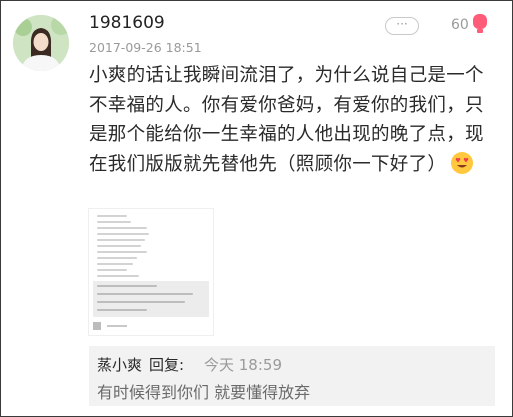 Image resolution: width=513 pixels, height=417 pixels. I want to click on like-icon, so click(480, 24).